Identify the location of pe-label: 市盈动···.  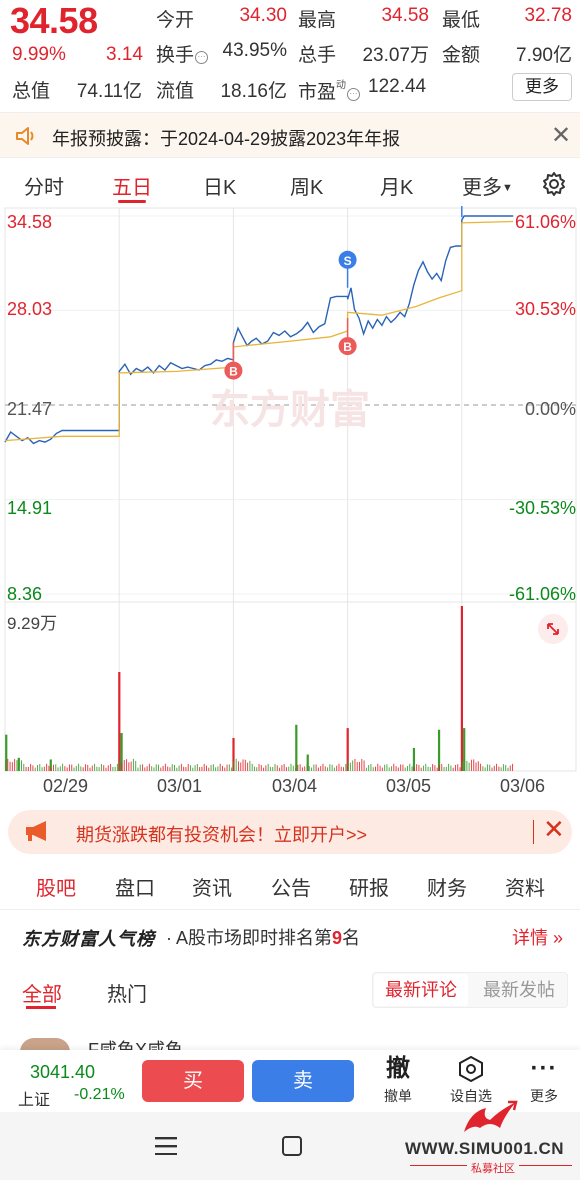
(329, 90).